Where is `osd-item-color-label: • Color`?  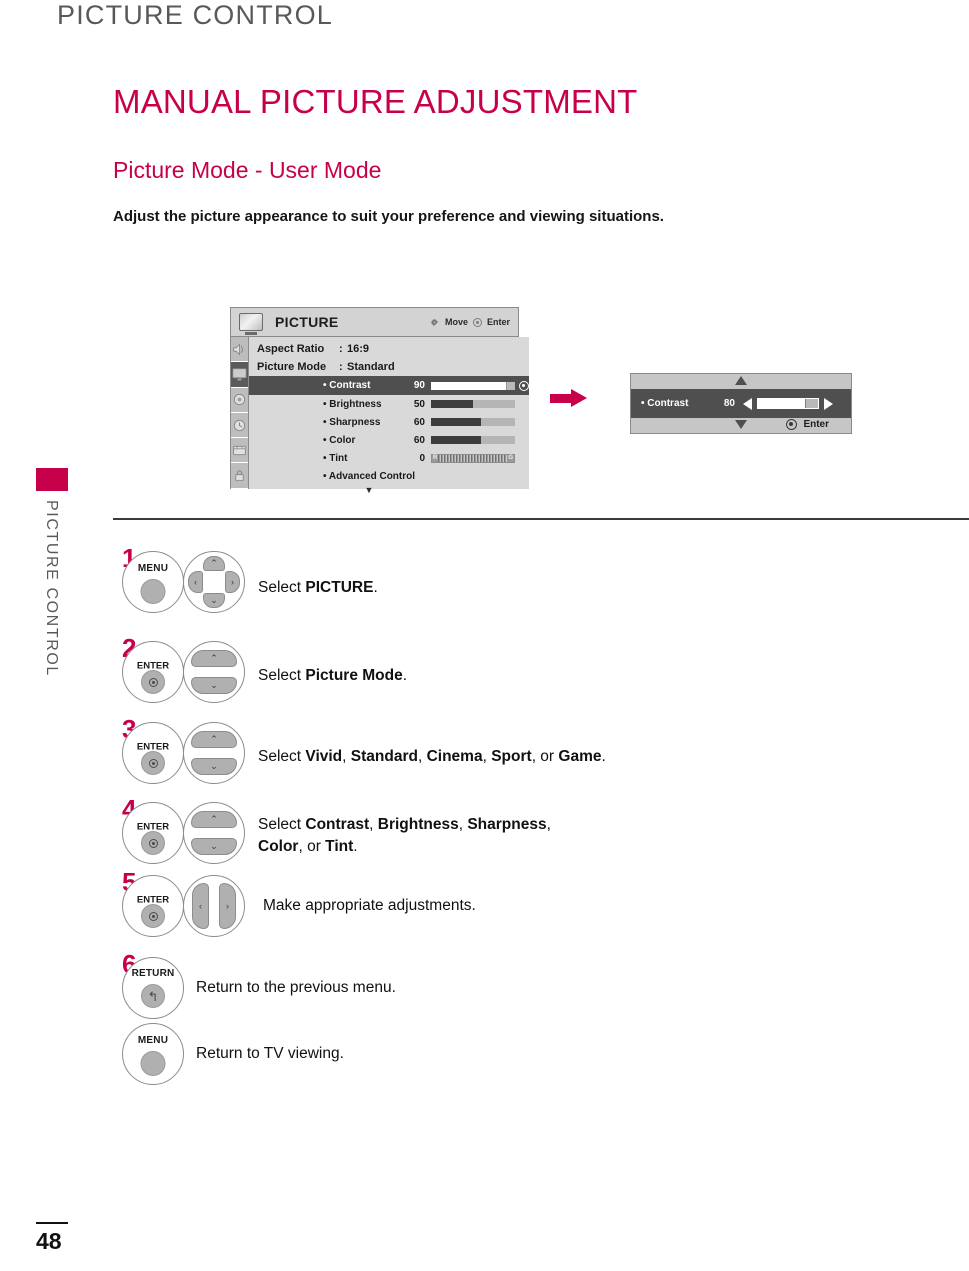 osd-item-color-label: • Color is located at coordinates (339, 440).